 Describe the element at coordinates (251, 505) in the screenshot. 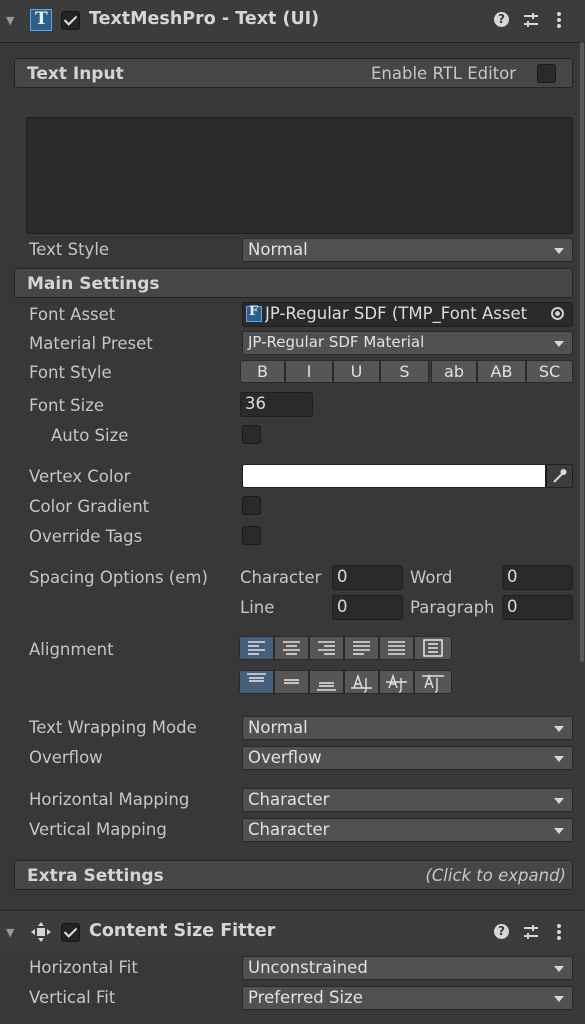

I see `color-gradient-checkbox` at that location.